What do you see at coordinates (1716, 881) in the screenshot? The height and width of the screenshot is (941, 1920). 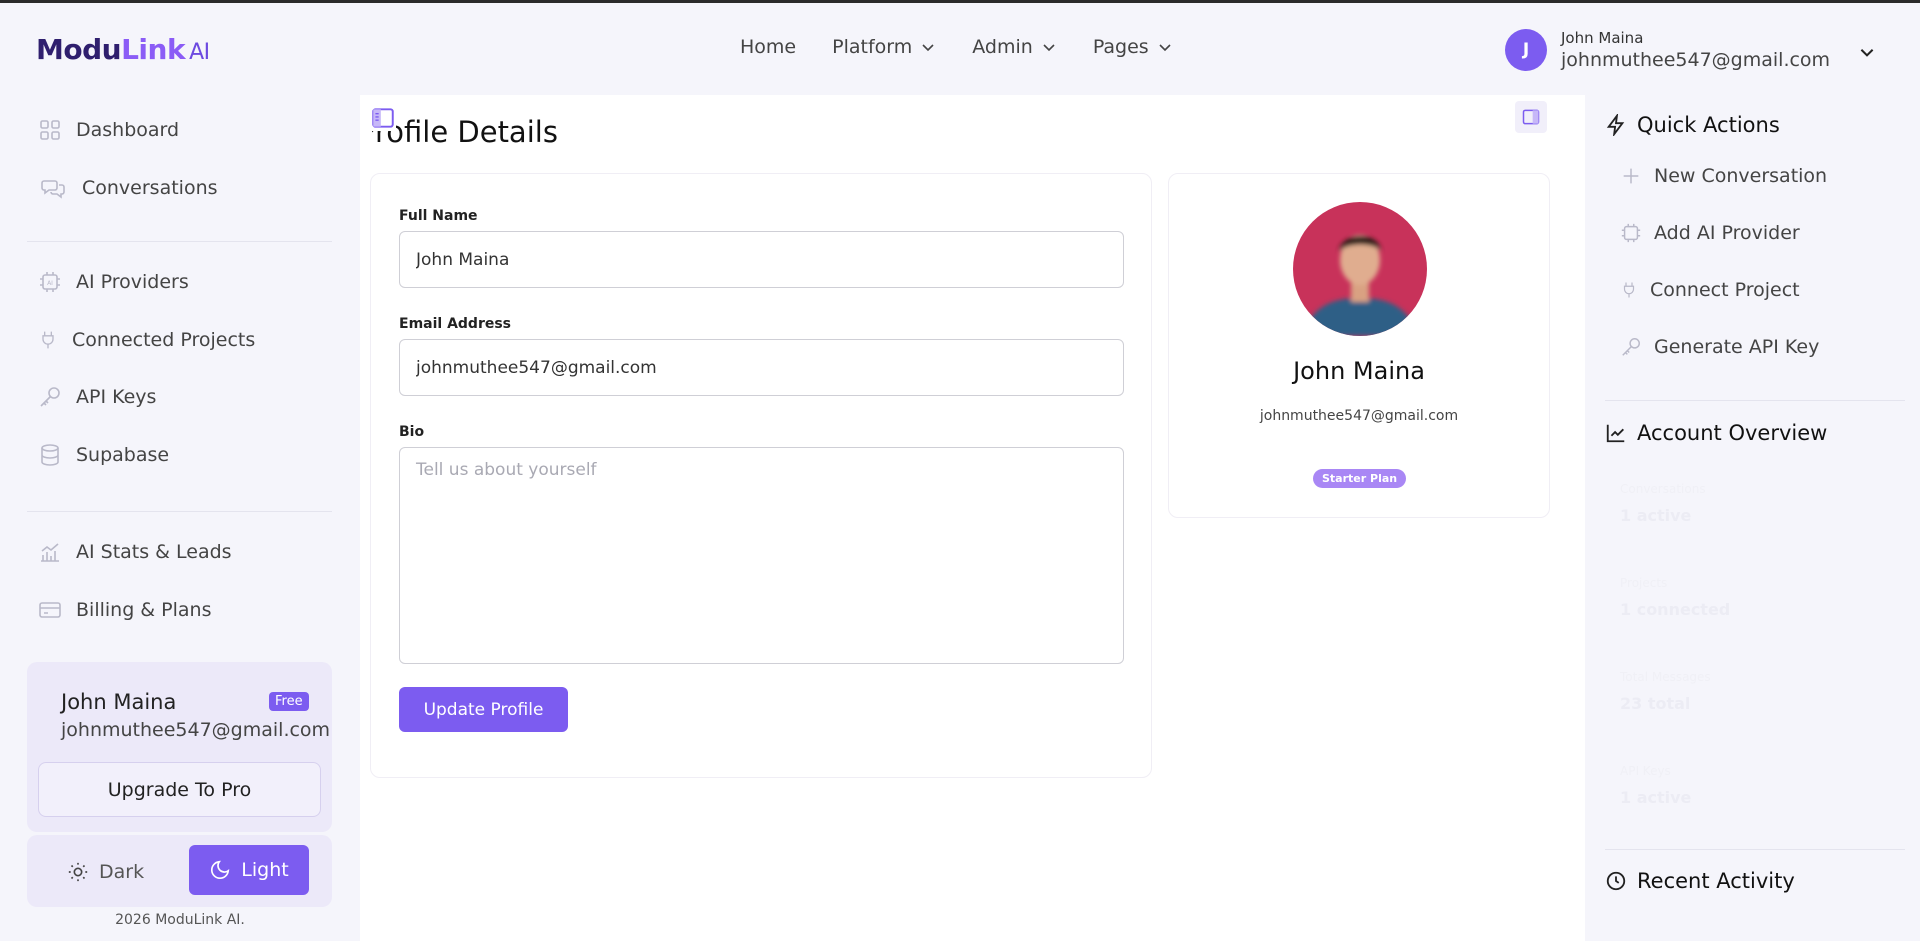 I see `recent-activity-title: Recent Activity` at bounding box center [1716, 881].